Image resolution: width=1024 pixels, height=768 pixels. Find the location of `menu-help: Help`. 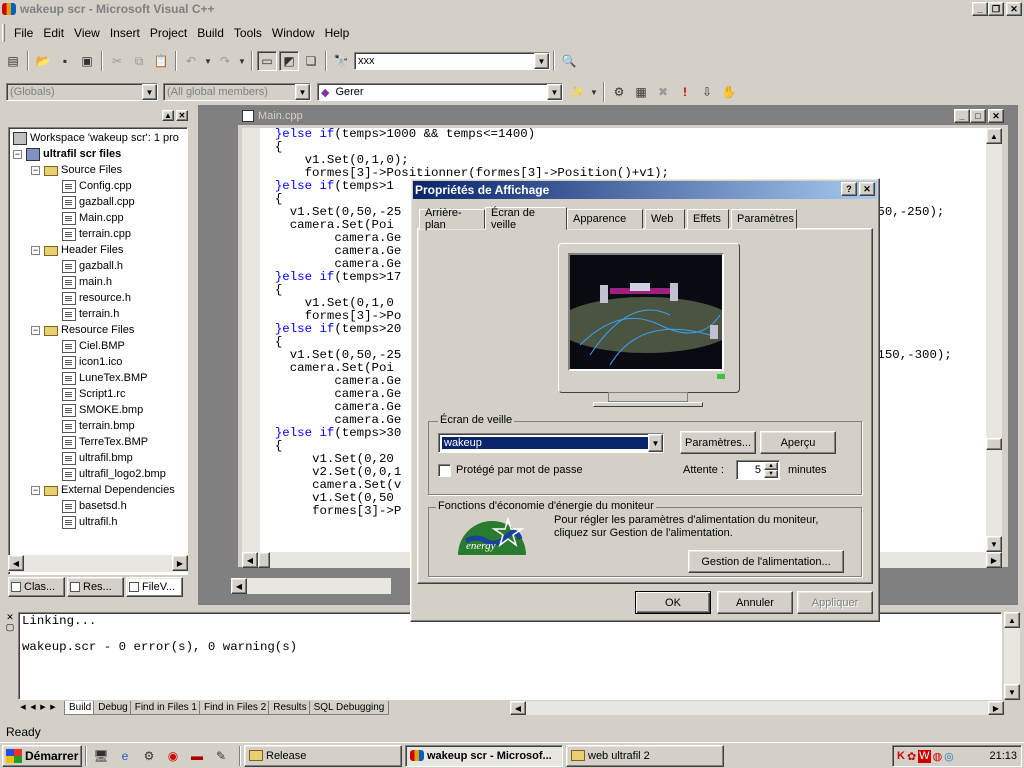

menu-help: Help is located at coordinates (337, 33).